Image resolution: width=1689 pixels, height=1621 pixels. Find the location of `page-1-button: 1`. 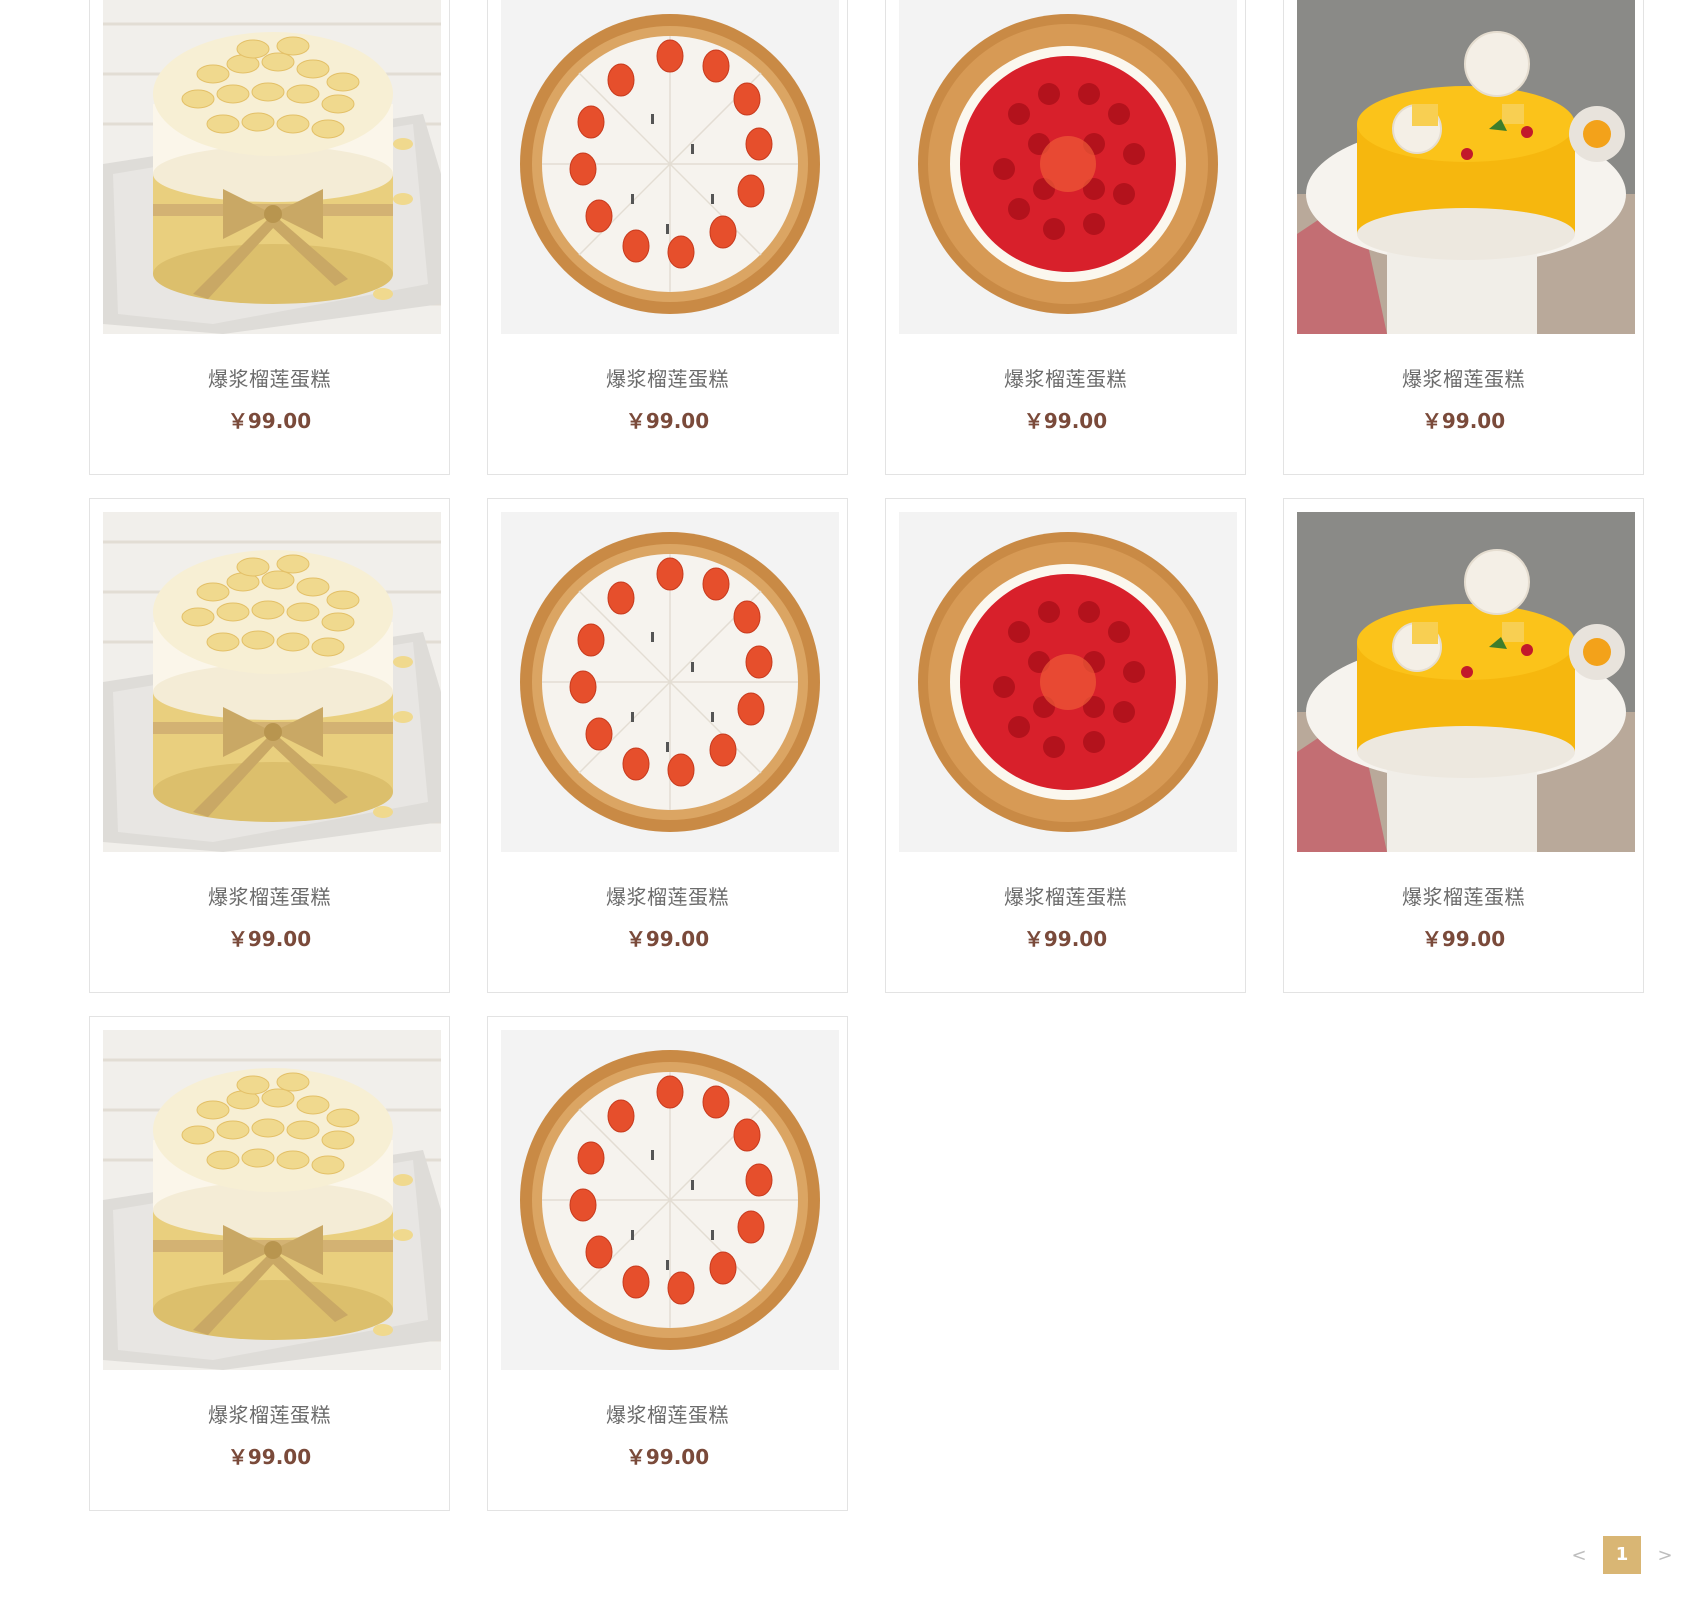

page-1-button: 1 is located at coordinates (1622, 1555).